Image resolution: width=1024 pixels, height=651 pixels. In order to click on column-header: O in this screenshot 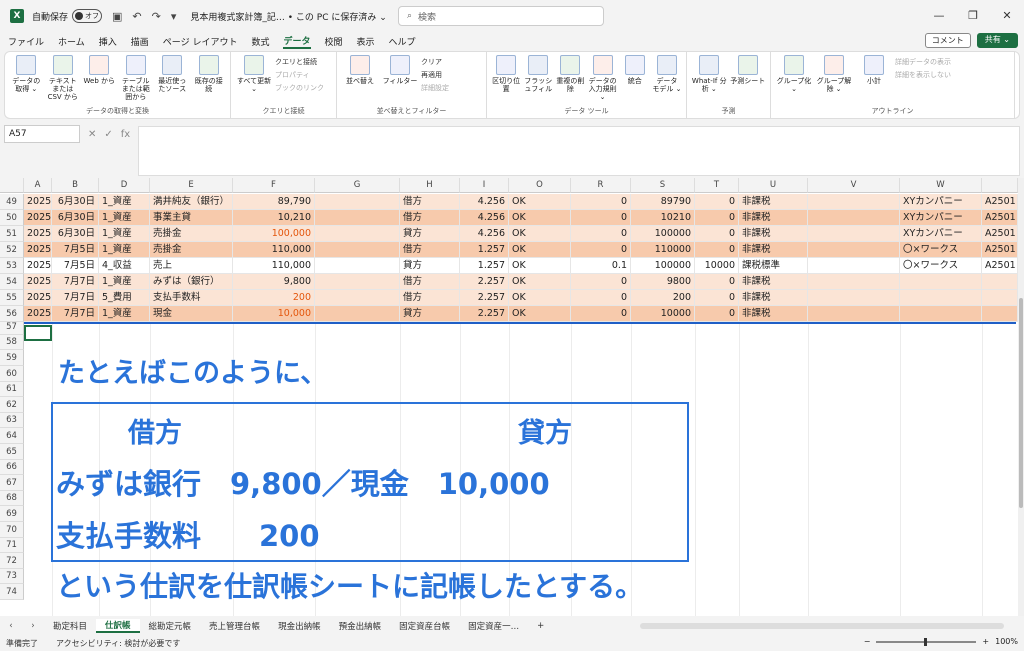, I will do `click(540, 185)`.